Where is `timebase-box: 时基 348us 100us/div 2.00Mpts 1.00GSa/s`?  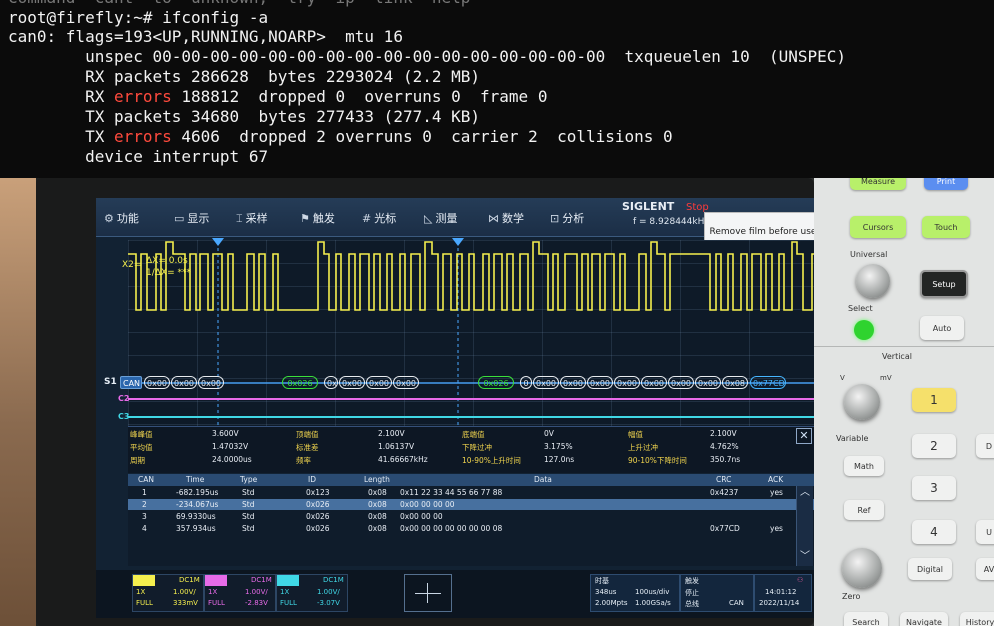
timebase-box: 时基 348us 100us/div 2.00Mpts 1.00GSa/s is located at coordinates (635, 593).